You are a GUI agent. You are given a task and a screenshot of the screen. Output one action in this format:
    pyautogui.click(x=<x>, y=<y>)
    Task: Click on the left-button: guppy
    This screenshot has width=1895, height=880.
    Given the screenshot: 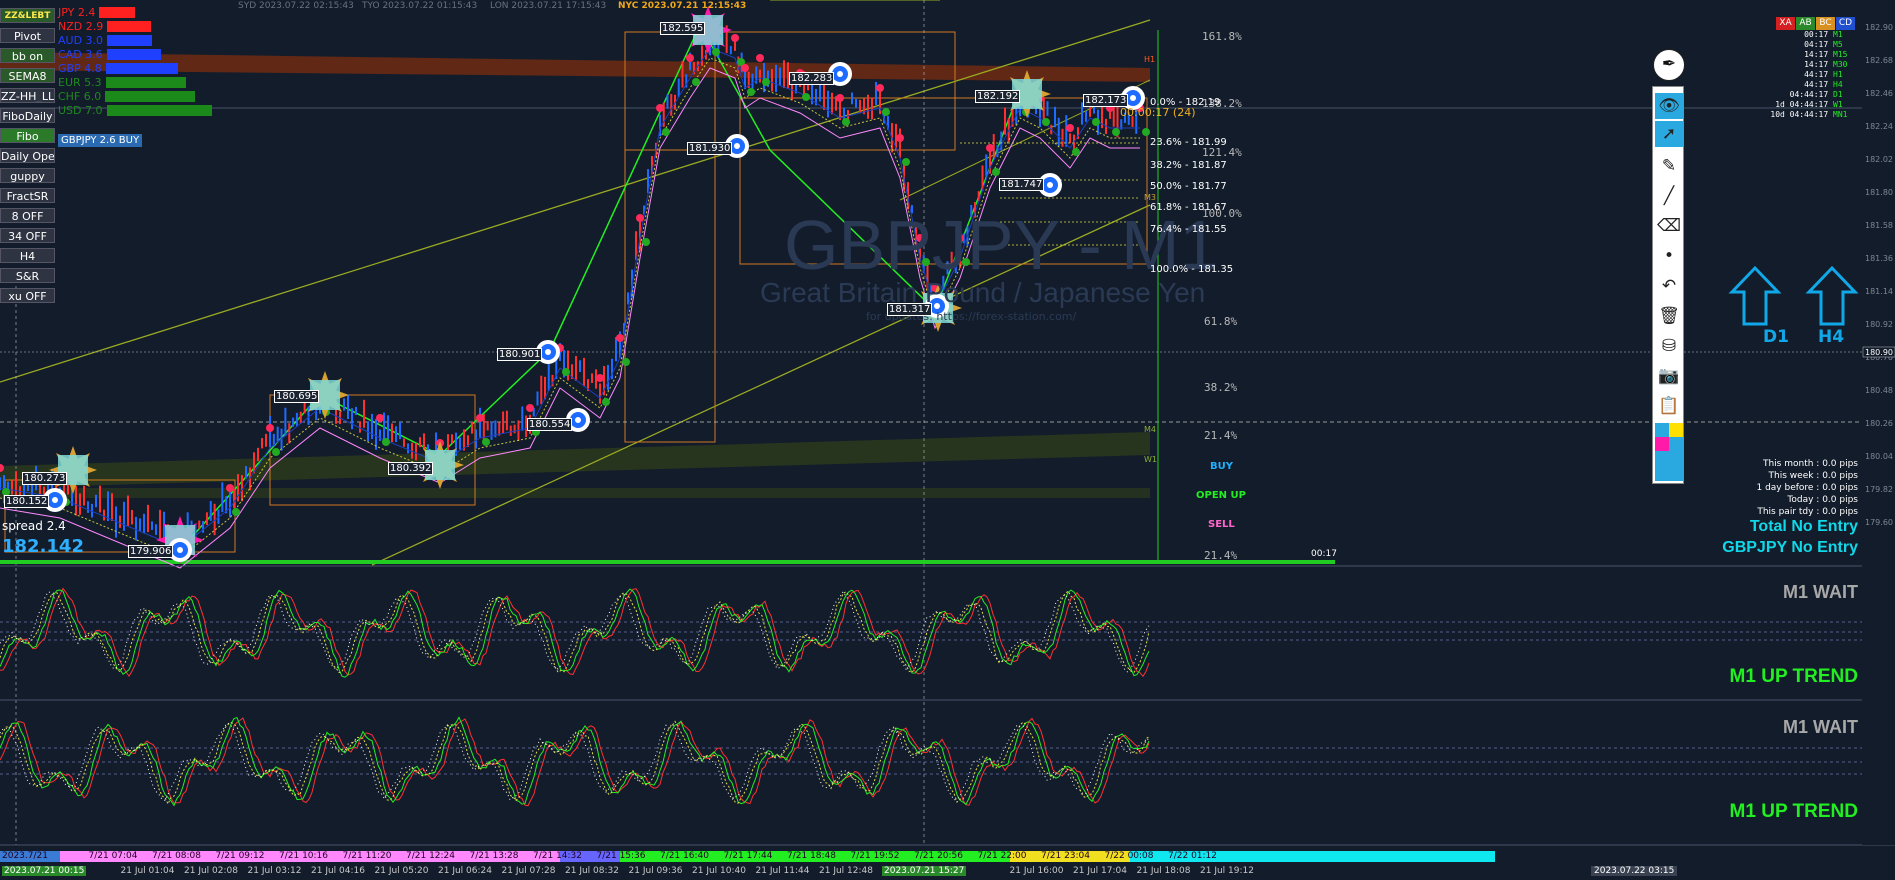 What is the action you would take?
    pyautogui.click(x=27, y=175)
    